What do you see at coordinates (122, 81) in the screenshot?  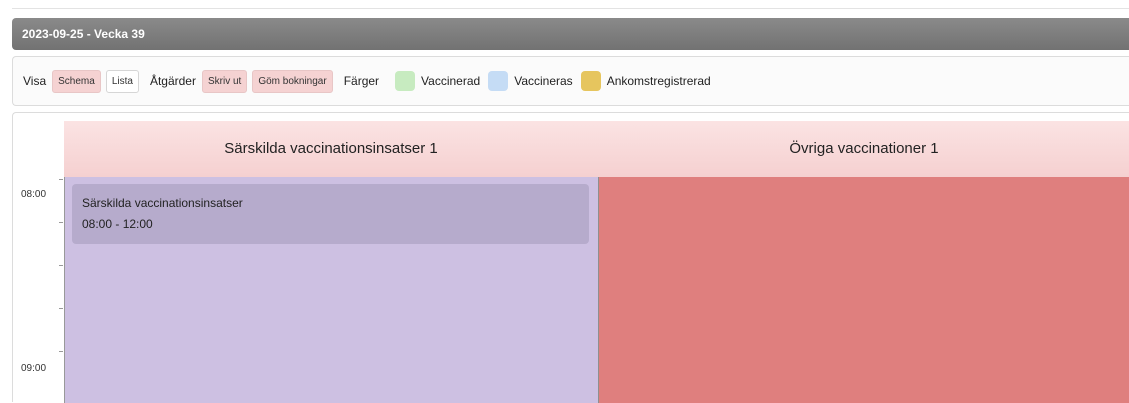 I see `lista-button: Lista` at bounding box center [122, 81].